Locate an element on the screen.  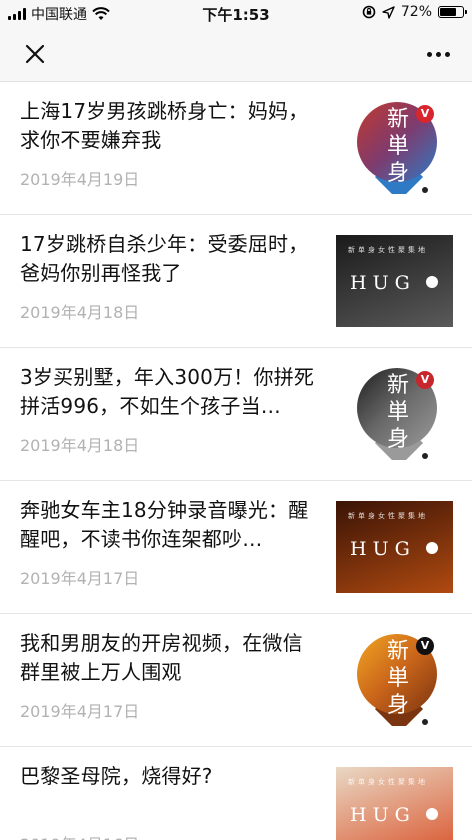
status-right: 72% is located at coordinates (414, 12).